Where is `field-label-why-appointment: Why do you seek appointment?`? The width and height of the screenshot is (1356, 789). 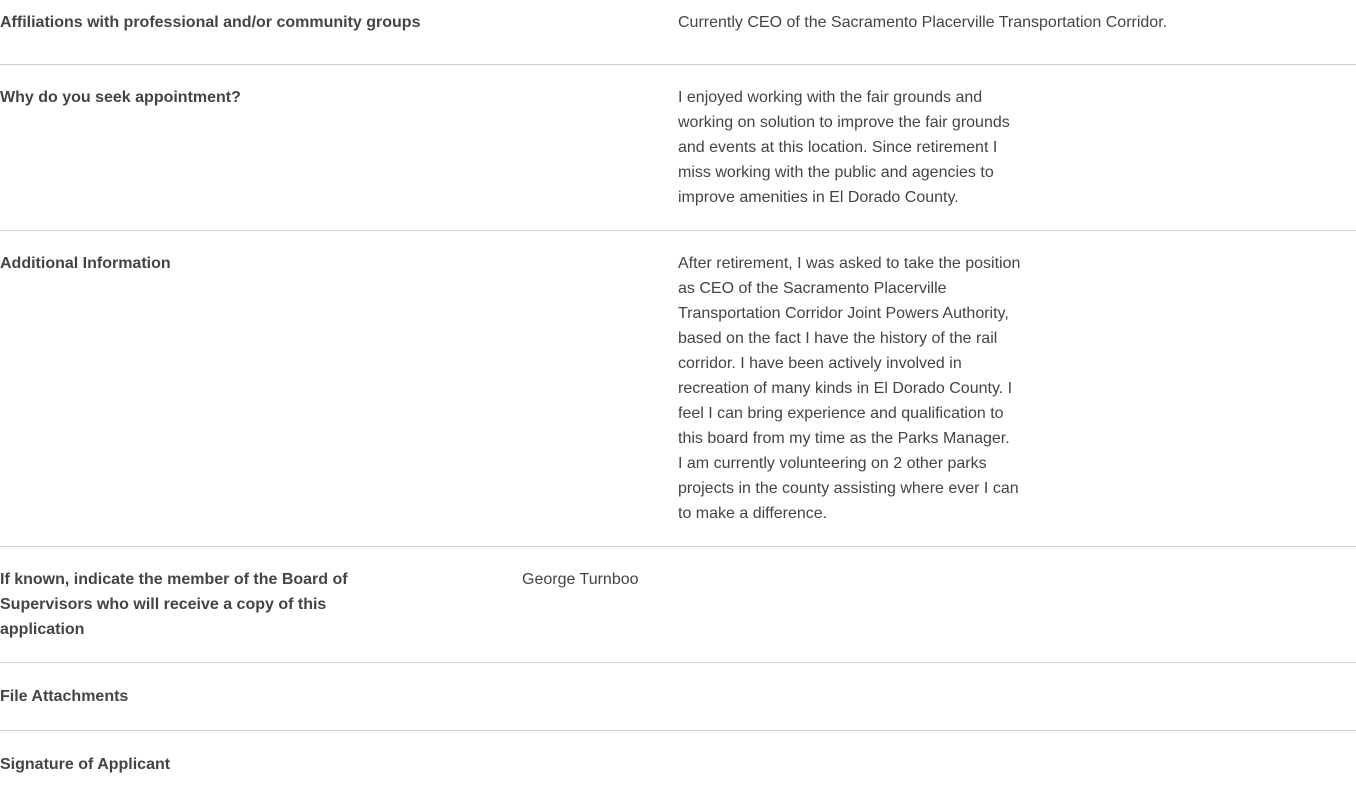
field-label-why-appointment: Why do you seek appointment? is located at coordinates (120, 97).